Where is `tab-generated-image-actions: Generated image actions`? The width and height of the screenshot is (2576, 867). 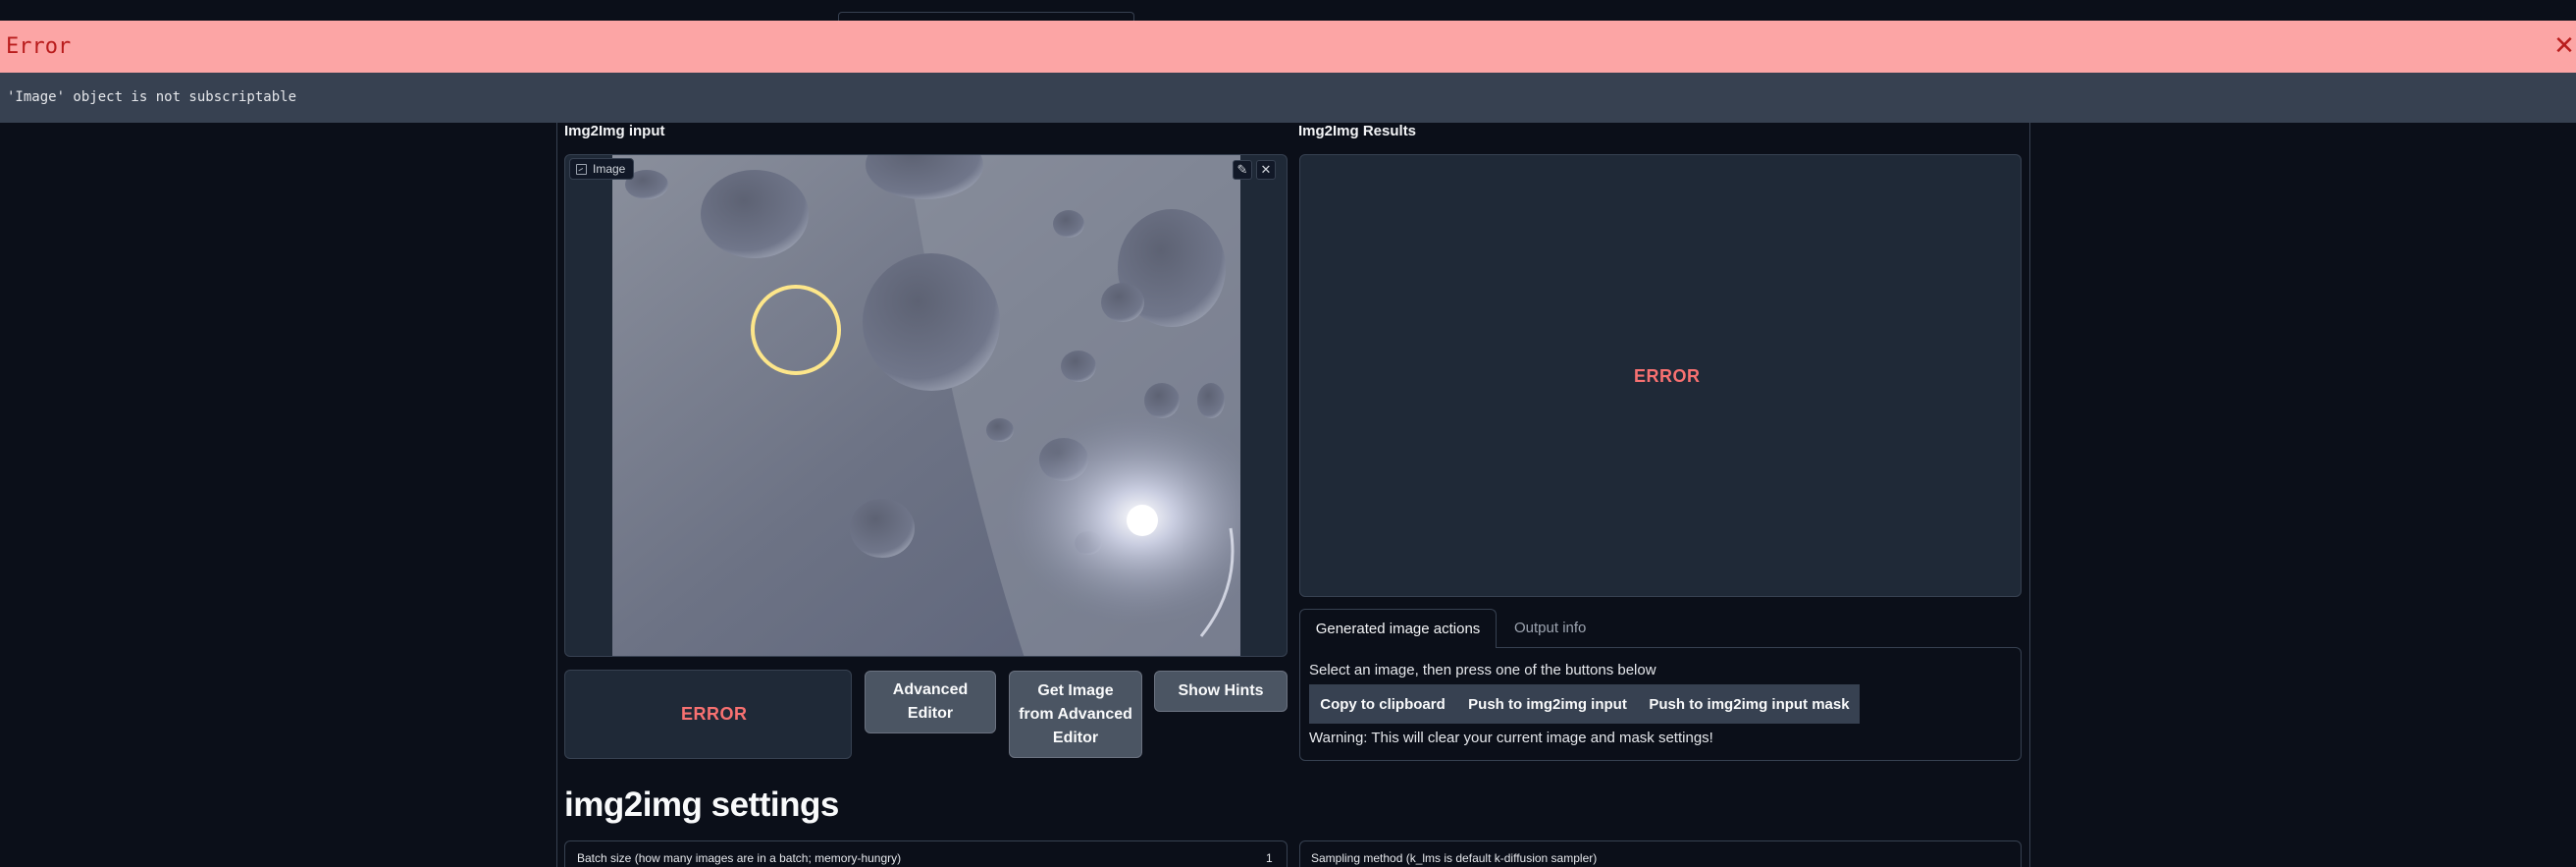 tab-generated-image-actions: Generated image actions is located at coordinates (1398, 628).